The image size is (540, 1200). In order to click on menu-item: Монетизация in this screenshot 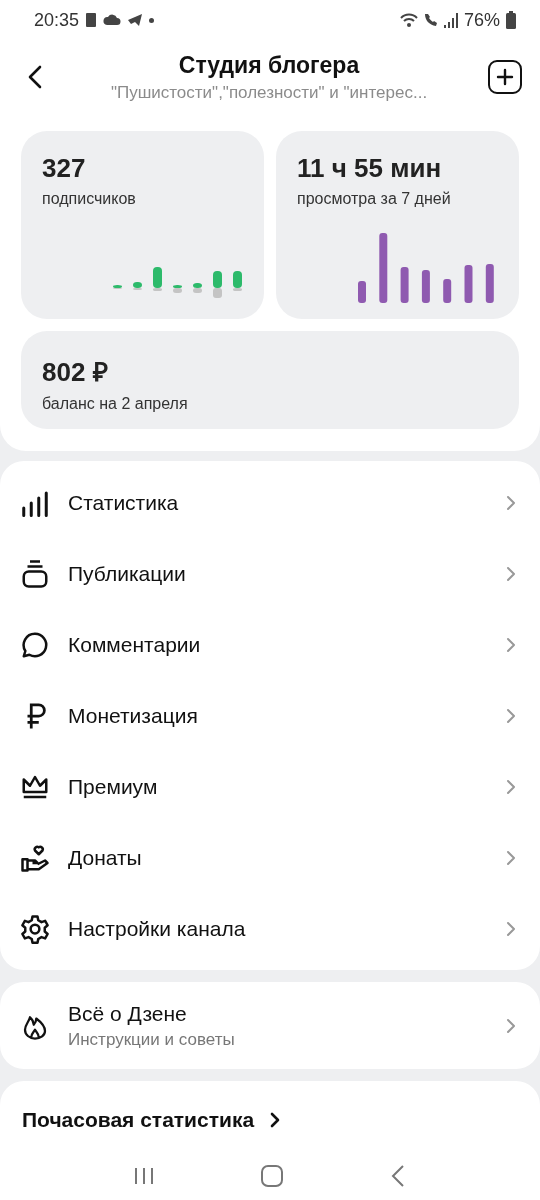, I will do `click(270, 715)`.